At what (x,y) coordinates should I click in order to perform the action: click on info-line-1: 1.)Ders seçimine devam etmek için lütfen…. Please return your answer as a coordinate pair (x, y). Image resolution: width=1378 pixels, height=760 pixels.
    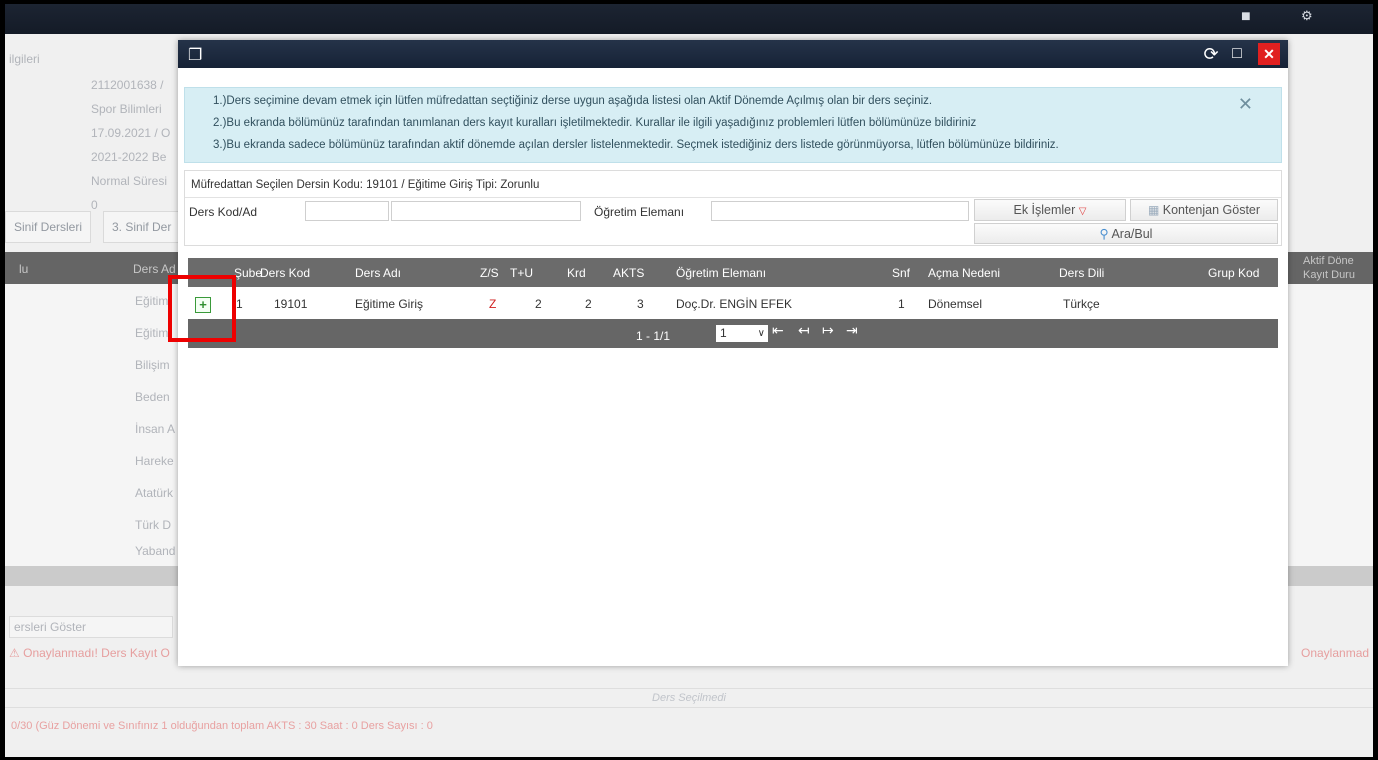
    Looking at the image, I should click on (573, 101).